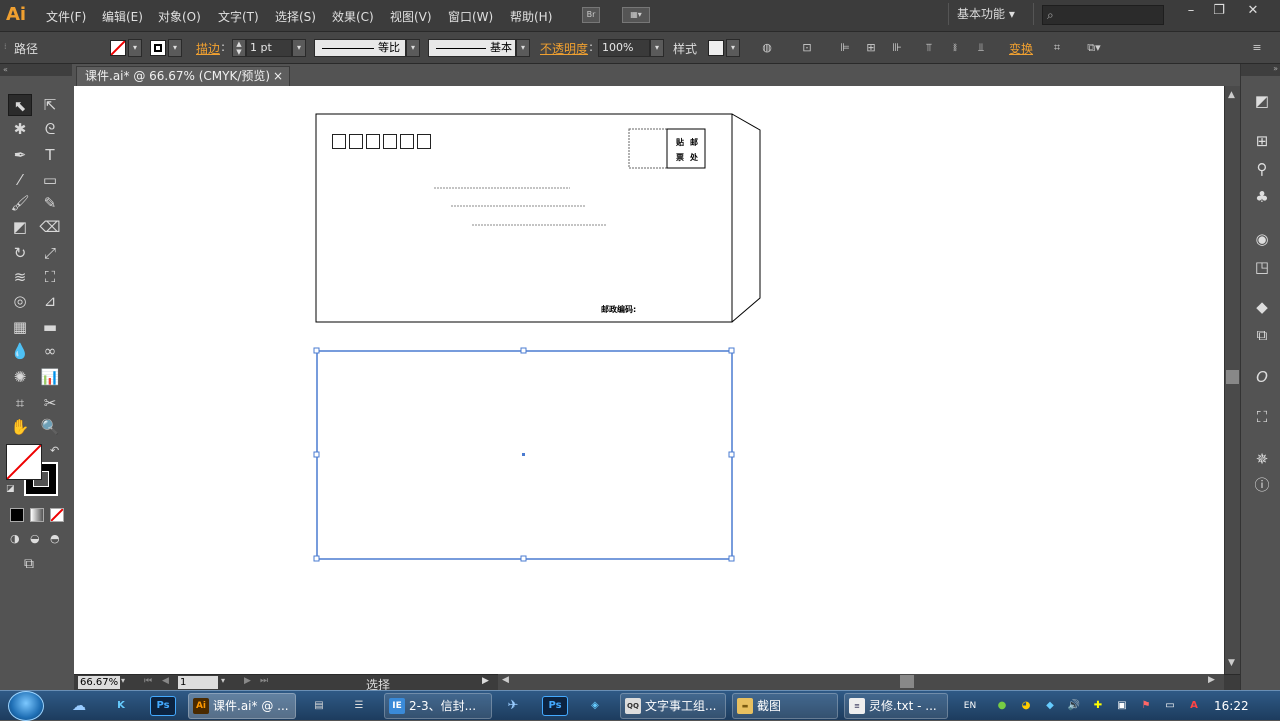 This screenshot has height=721, width=1280. Describe the element at coordinates (269, 48) in the screenshot. I see `stroke-weight-field: 1 pt` at that location.